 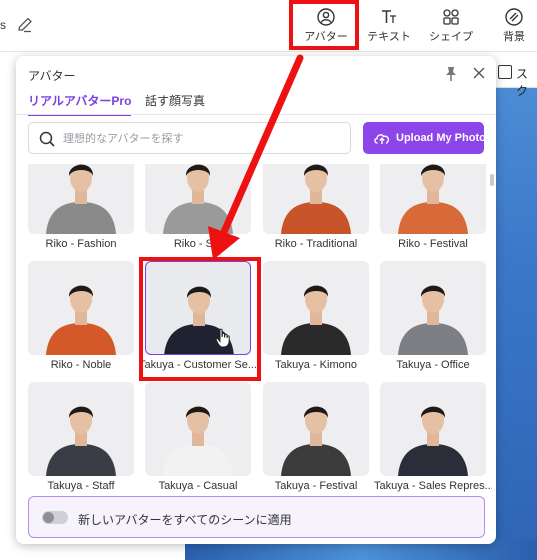 I want to click on tool-shapes-label: シェイプ, so click(x=451, y=37).